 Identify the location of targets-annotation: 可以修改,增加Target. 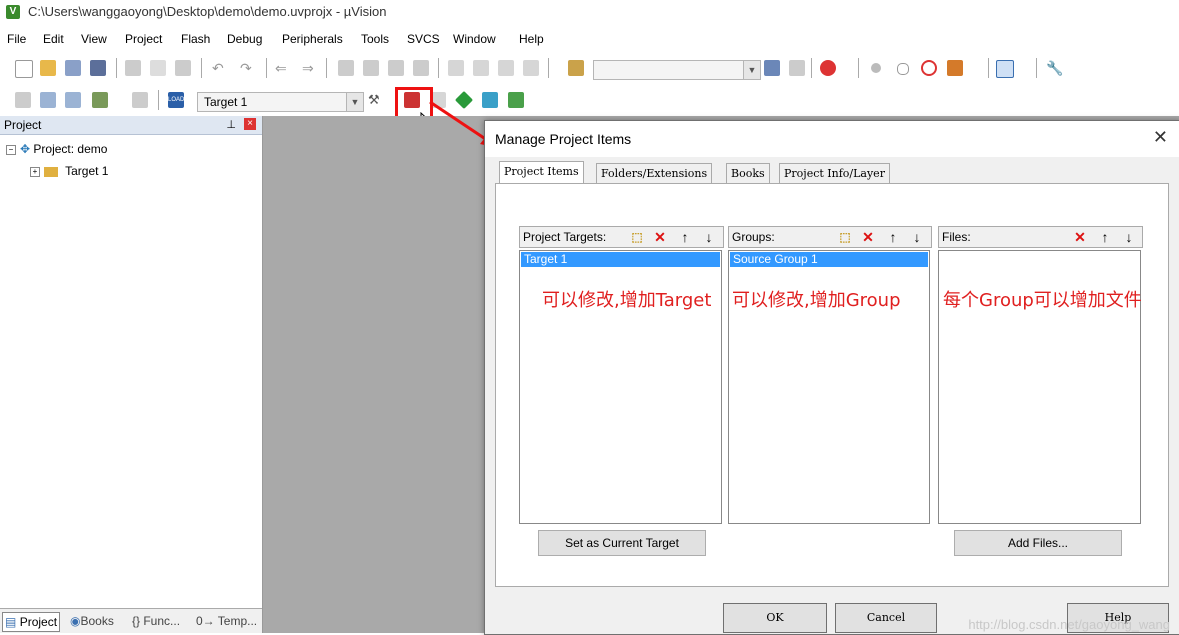
(627, 300).